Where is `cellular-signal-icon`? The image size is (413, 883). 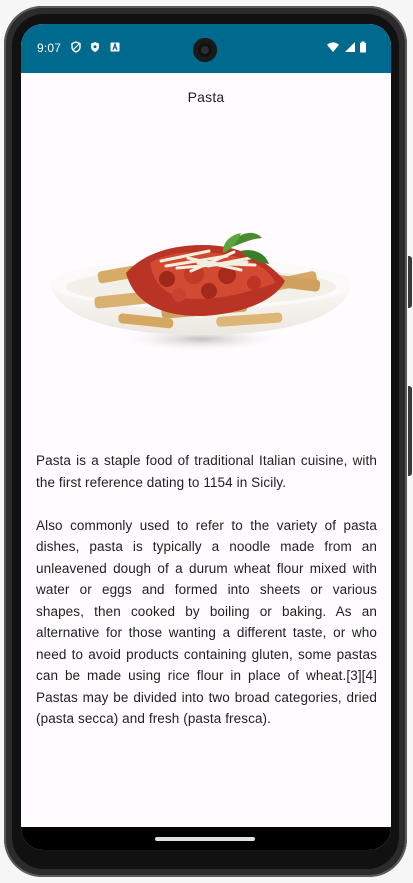
cellular-signal-icon is located at coordinates (350, 47).